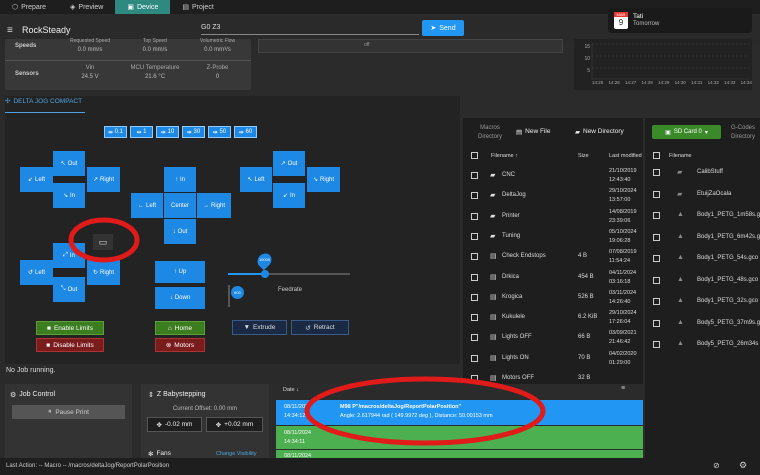  Describe the element at coordinates (320, 327) in the screenshot. I see `retract-button: ↺ Retract` at that location.